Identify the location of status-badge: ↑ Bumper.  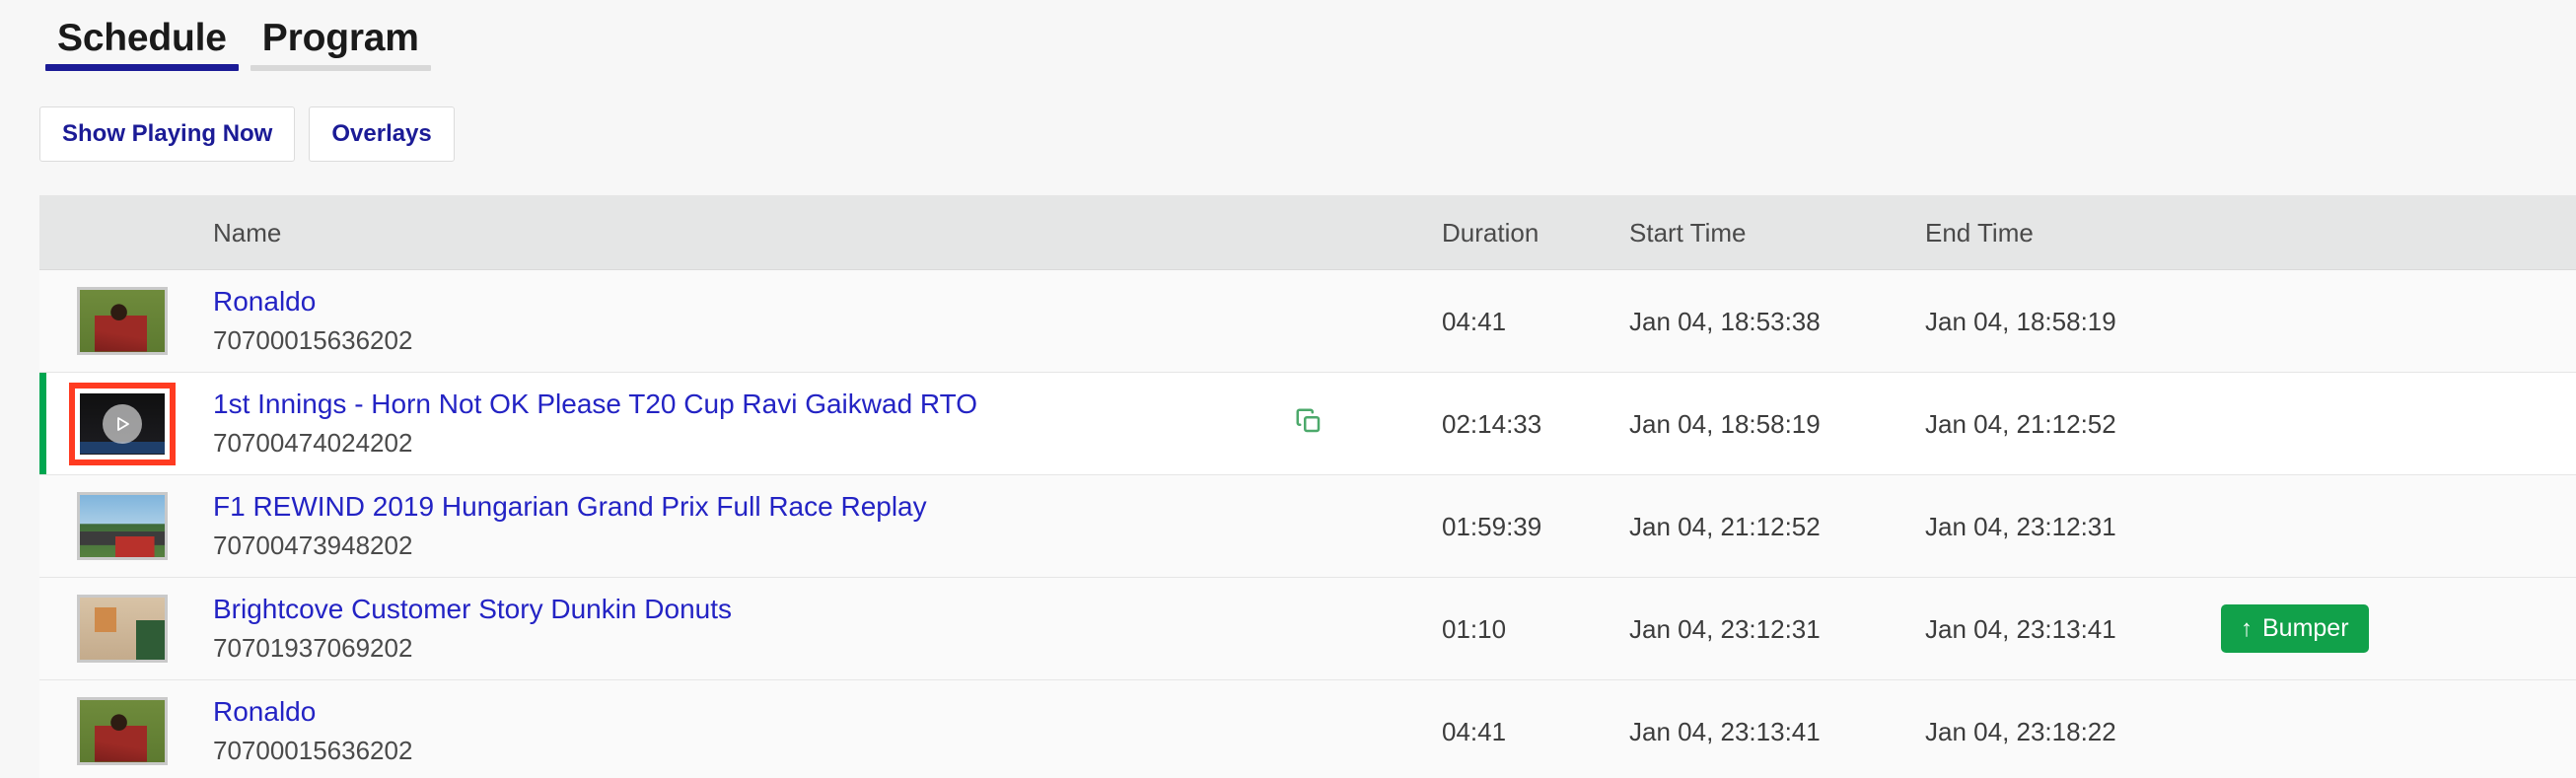
(2295, 628).